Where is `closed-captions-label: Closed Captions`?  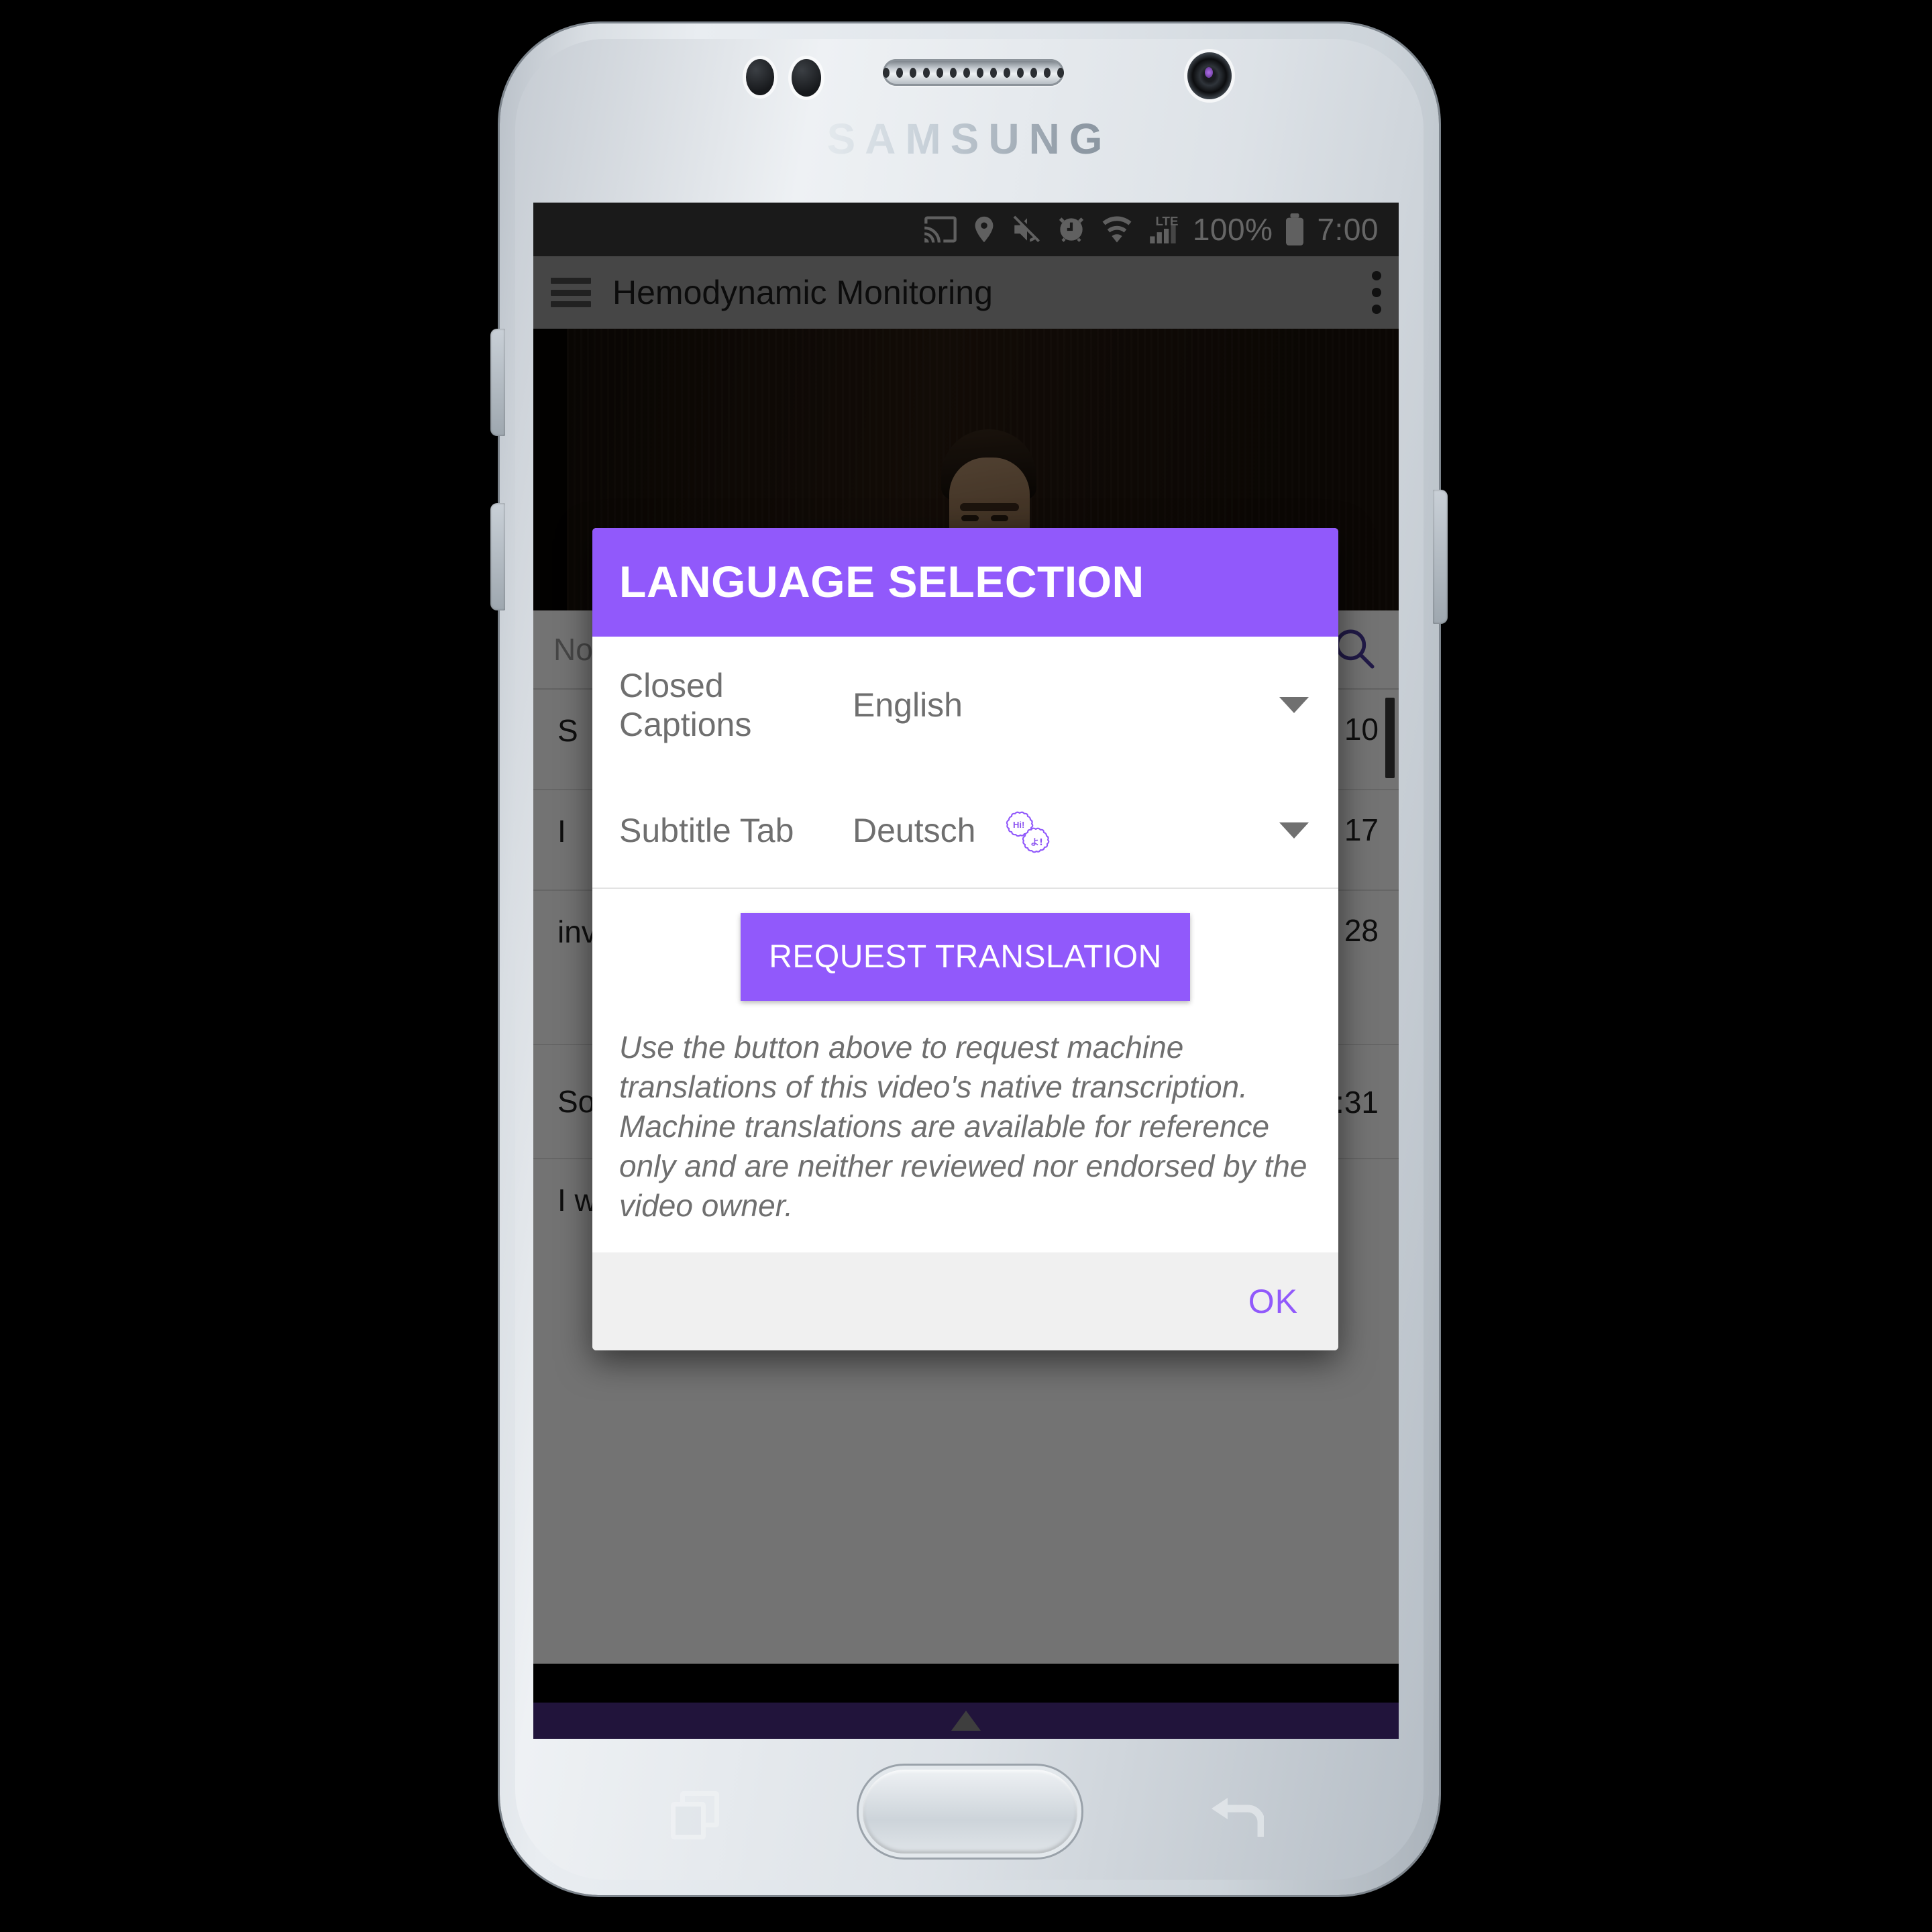 closed-captions-label: Closed Captions is located at coordinates (685, 705).